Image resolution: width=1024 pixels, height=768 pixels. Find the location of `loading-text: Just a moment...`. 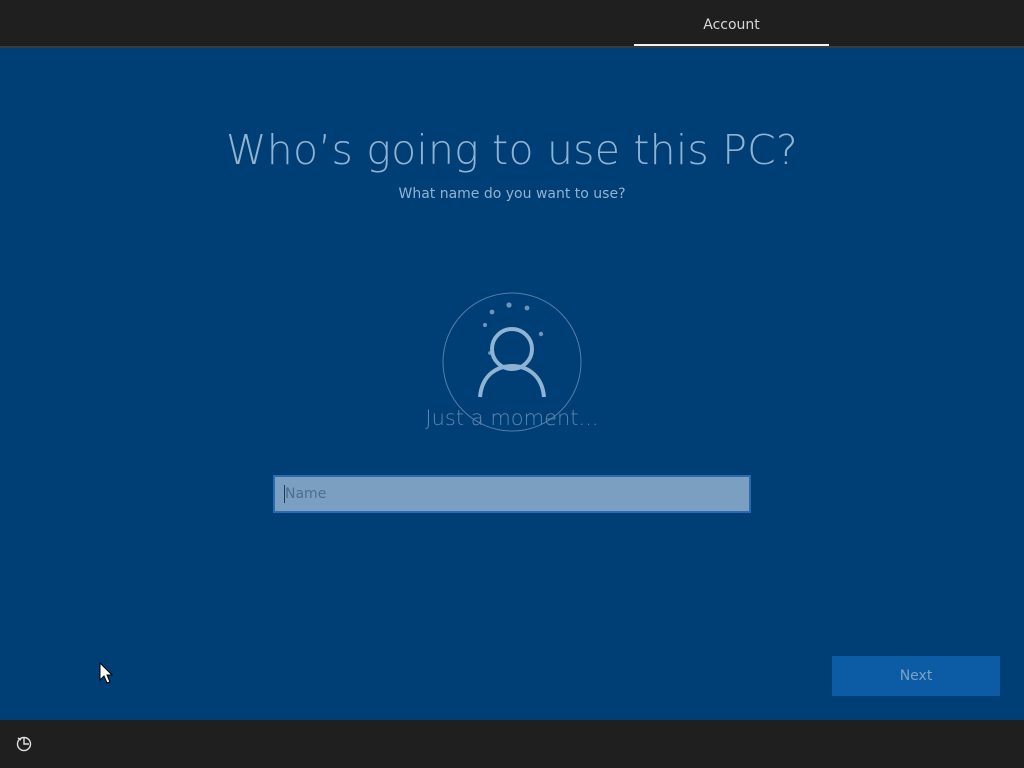

loading-text: Just a moment... is located at coordinates (512, 418).